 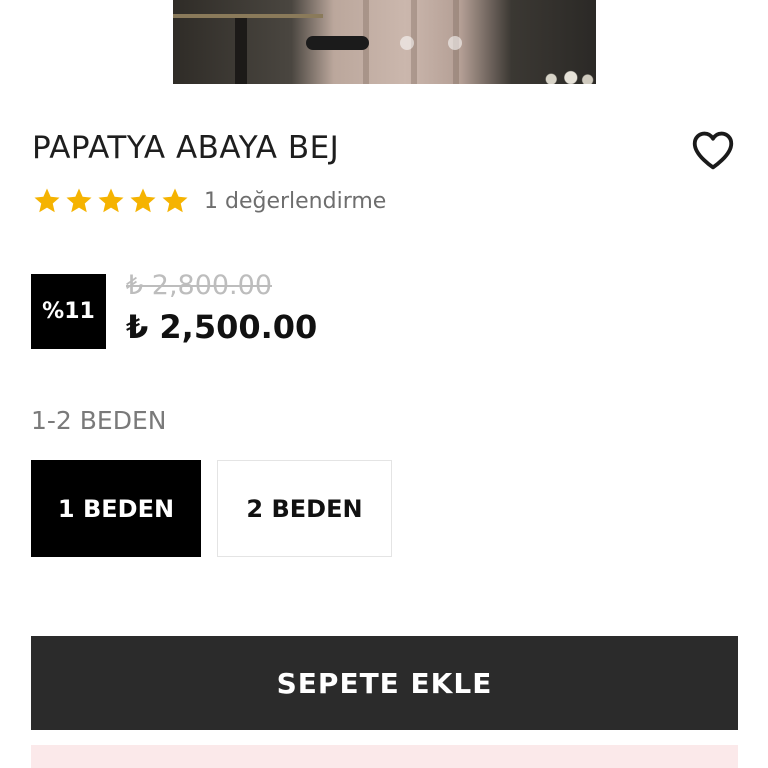 What do you see at coordinates (384, 683) in the screenshot?
I see `add-to-cart-button: SEPETE EKLE` at bounding box center [384, 683].